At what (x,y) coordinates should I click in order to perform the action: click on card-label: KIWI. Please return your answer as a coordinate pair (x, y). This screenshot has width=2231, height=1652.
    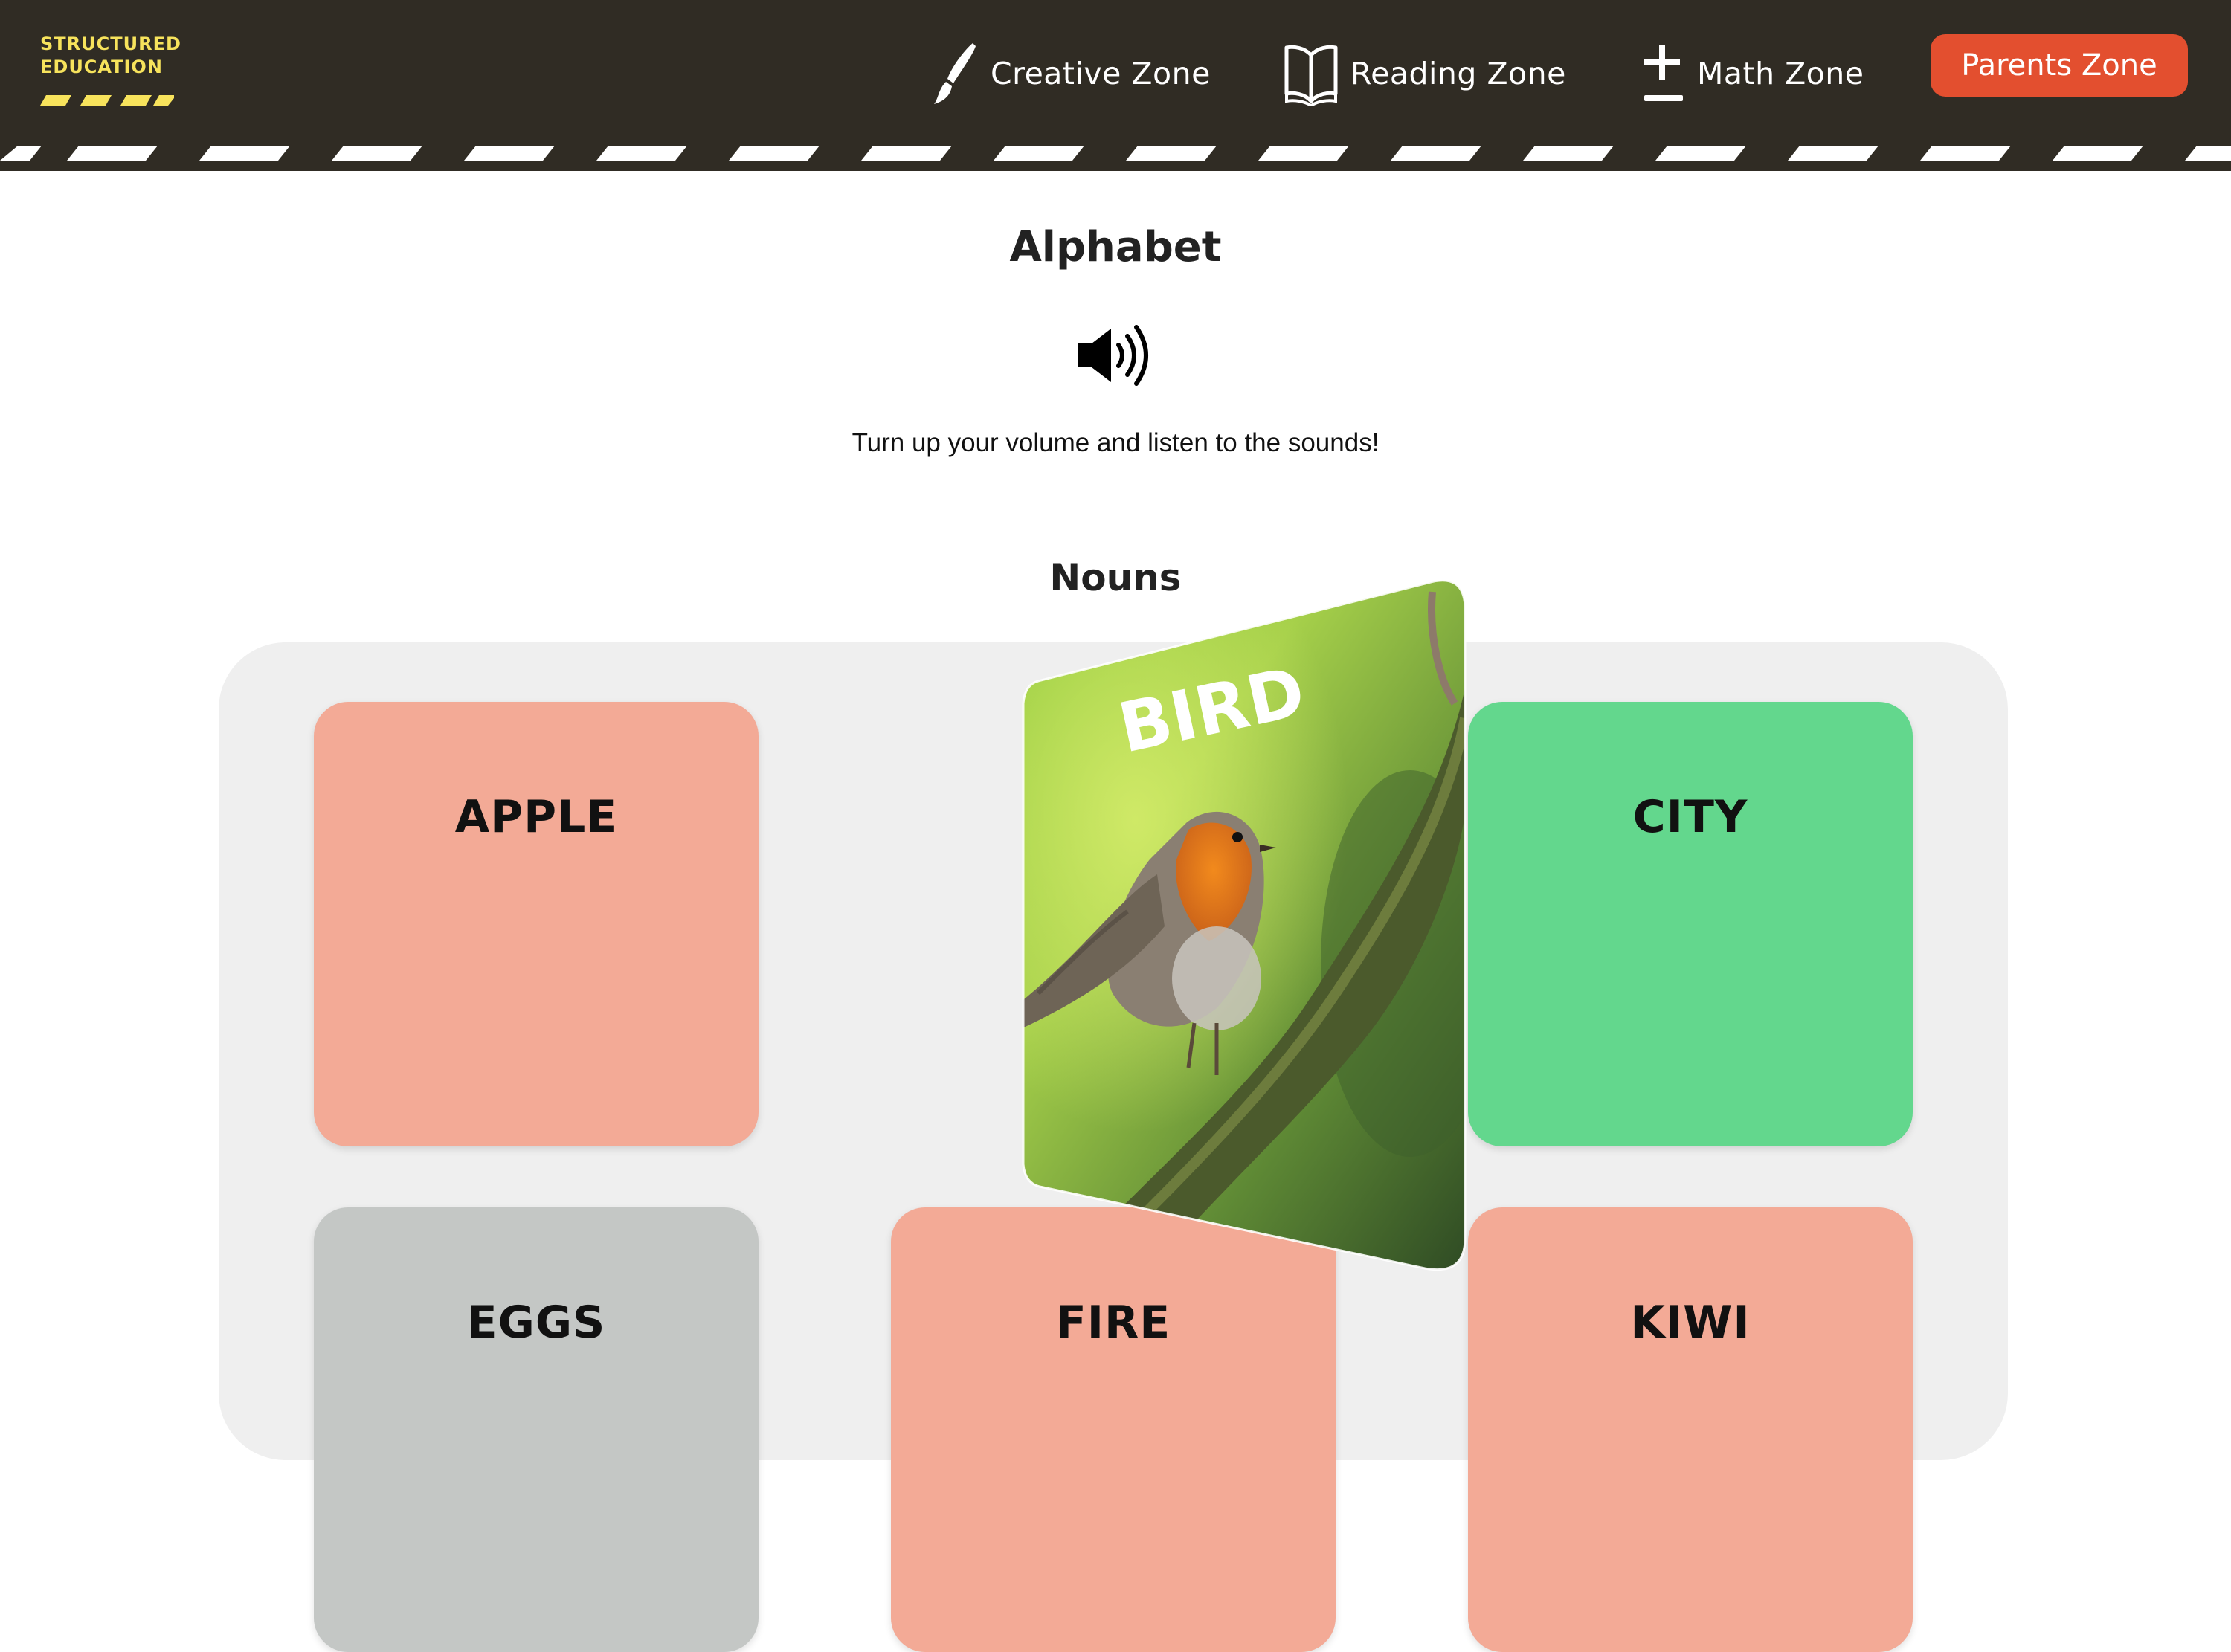
    Looking at the image, I should click on (1690, 1323).